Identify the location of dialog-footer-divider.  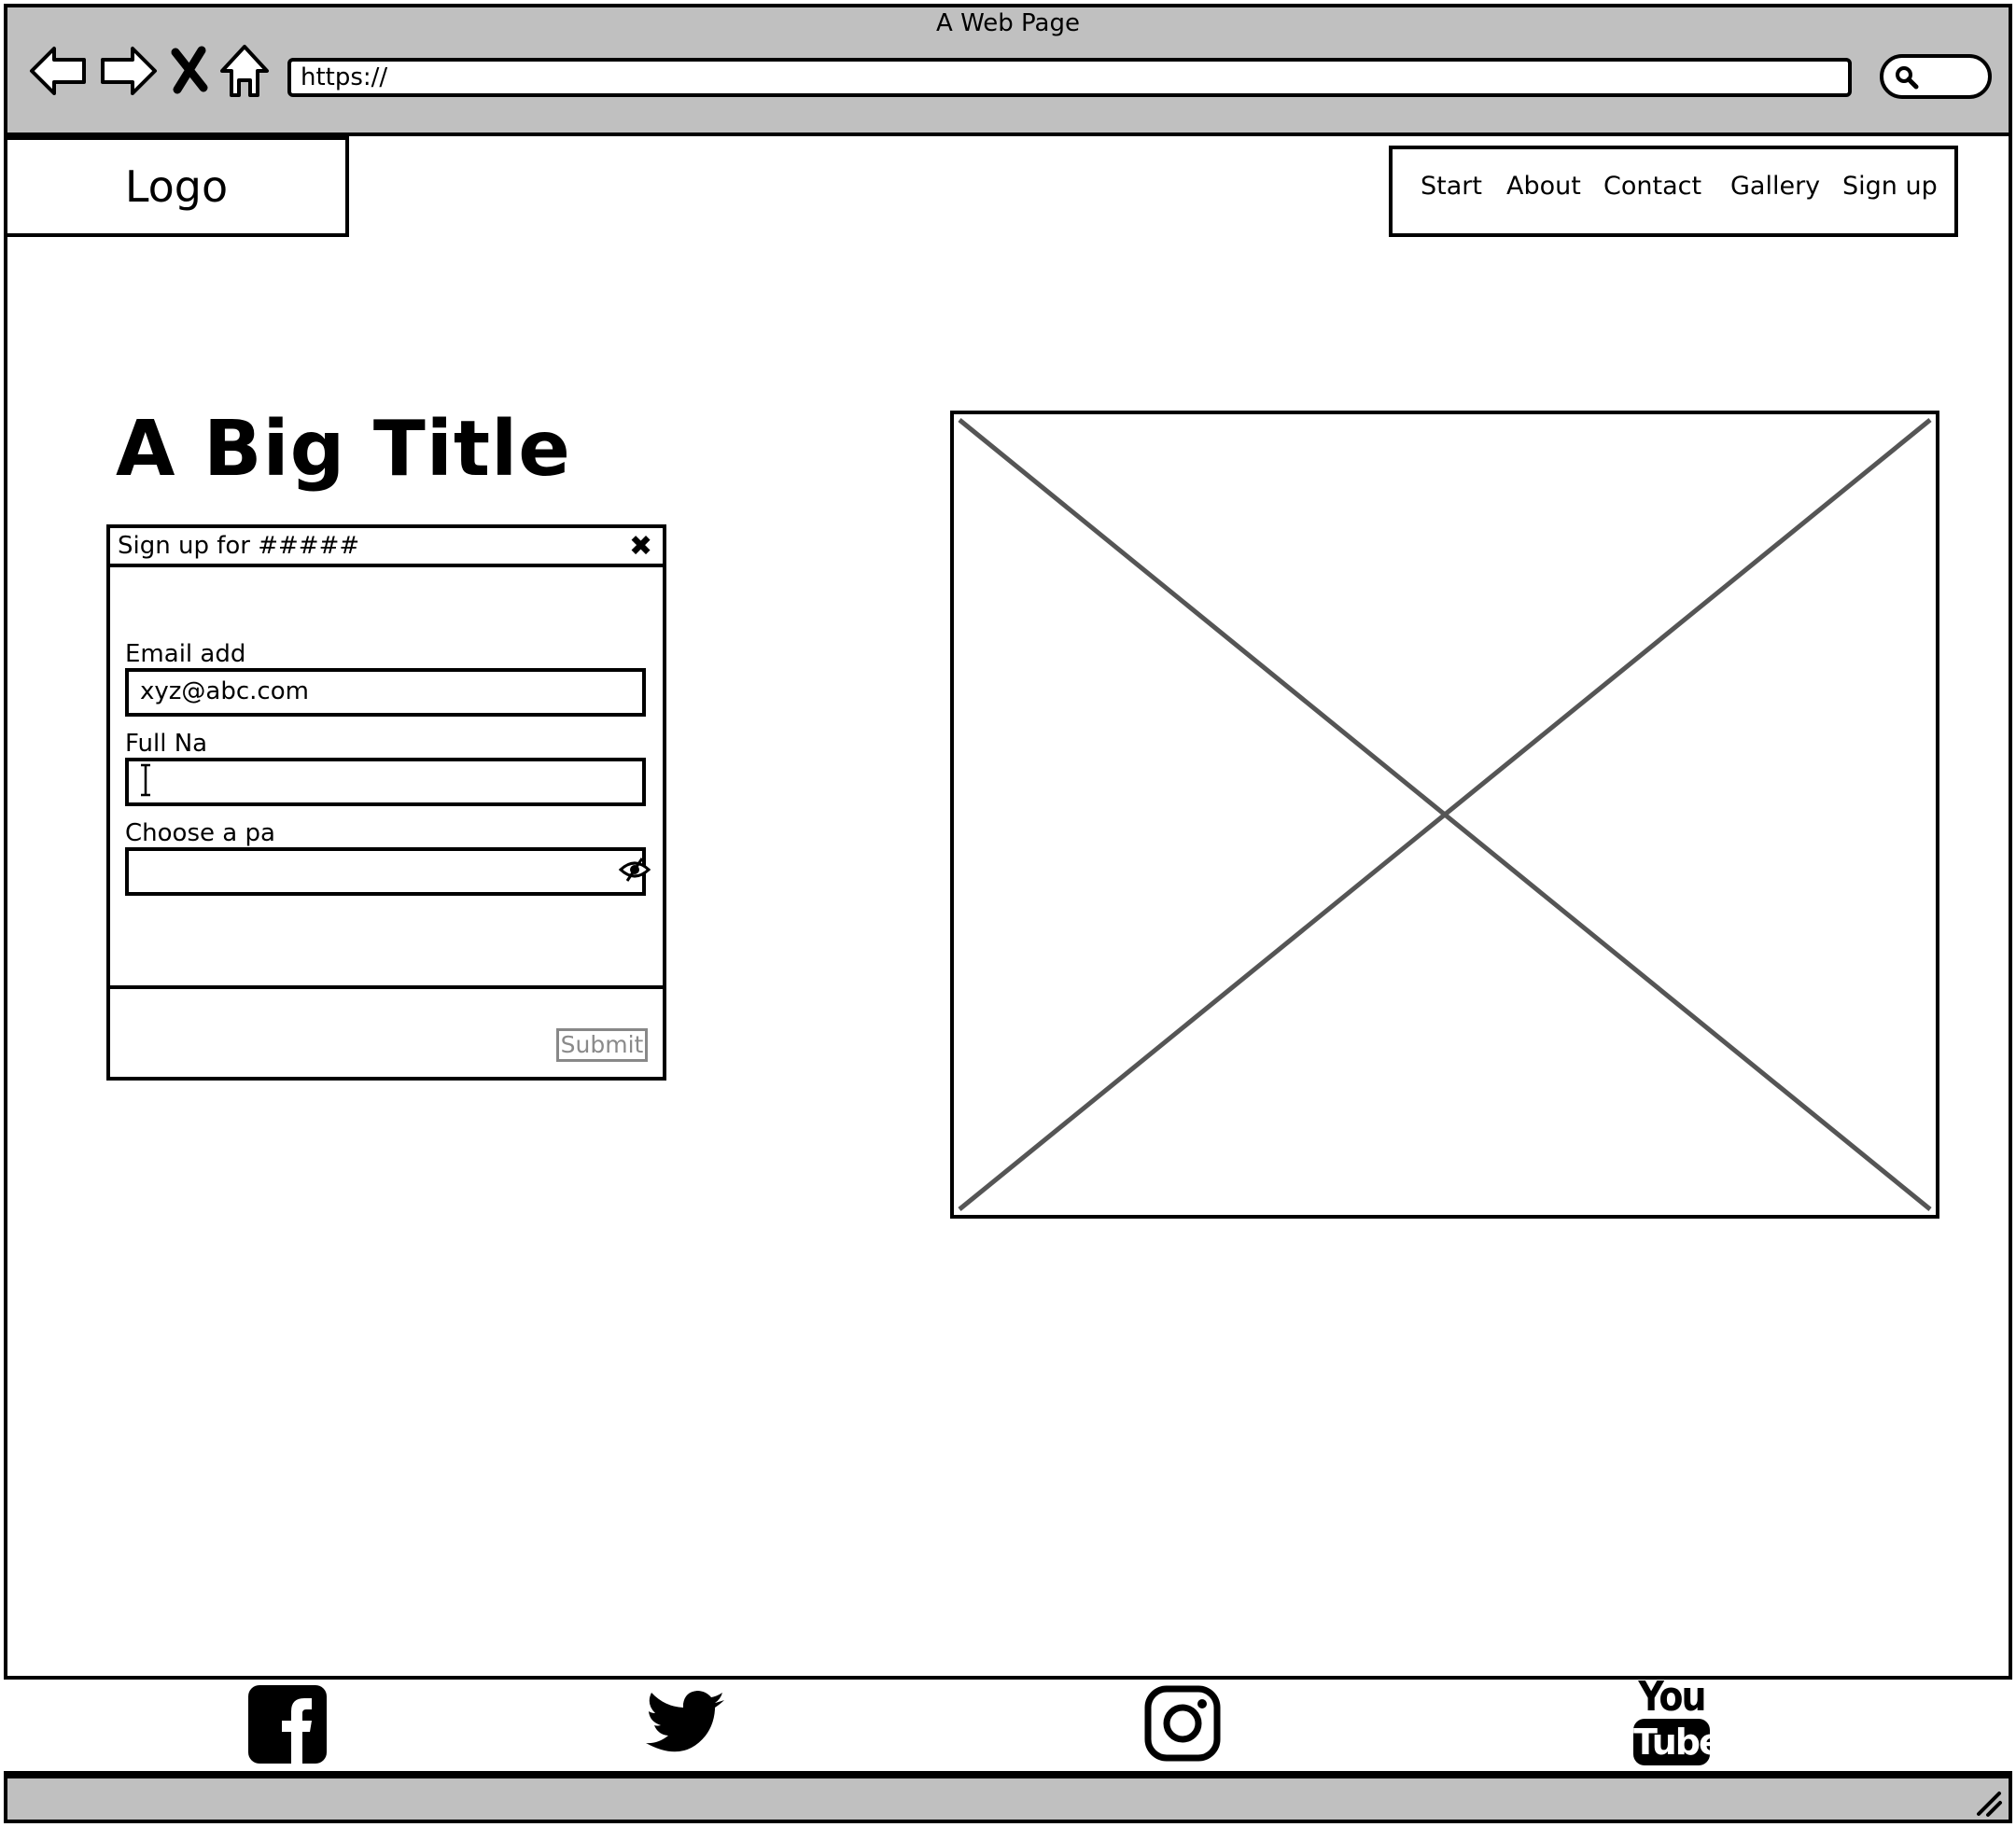
(386, 987).